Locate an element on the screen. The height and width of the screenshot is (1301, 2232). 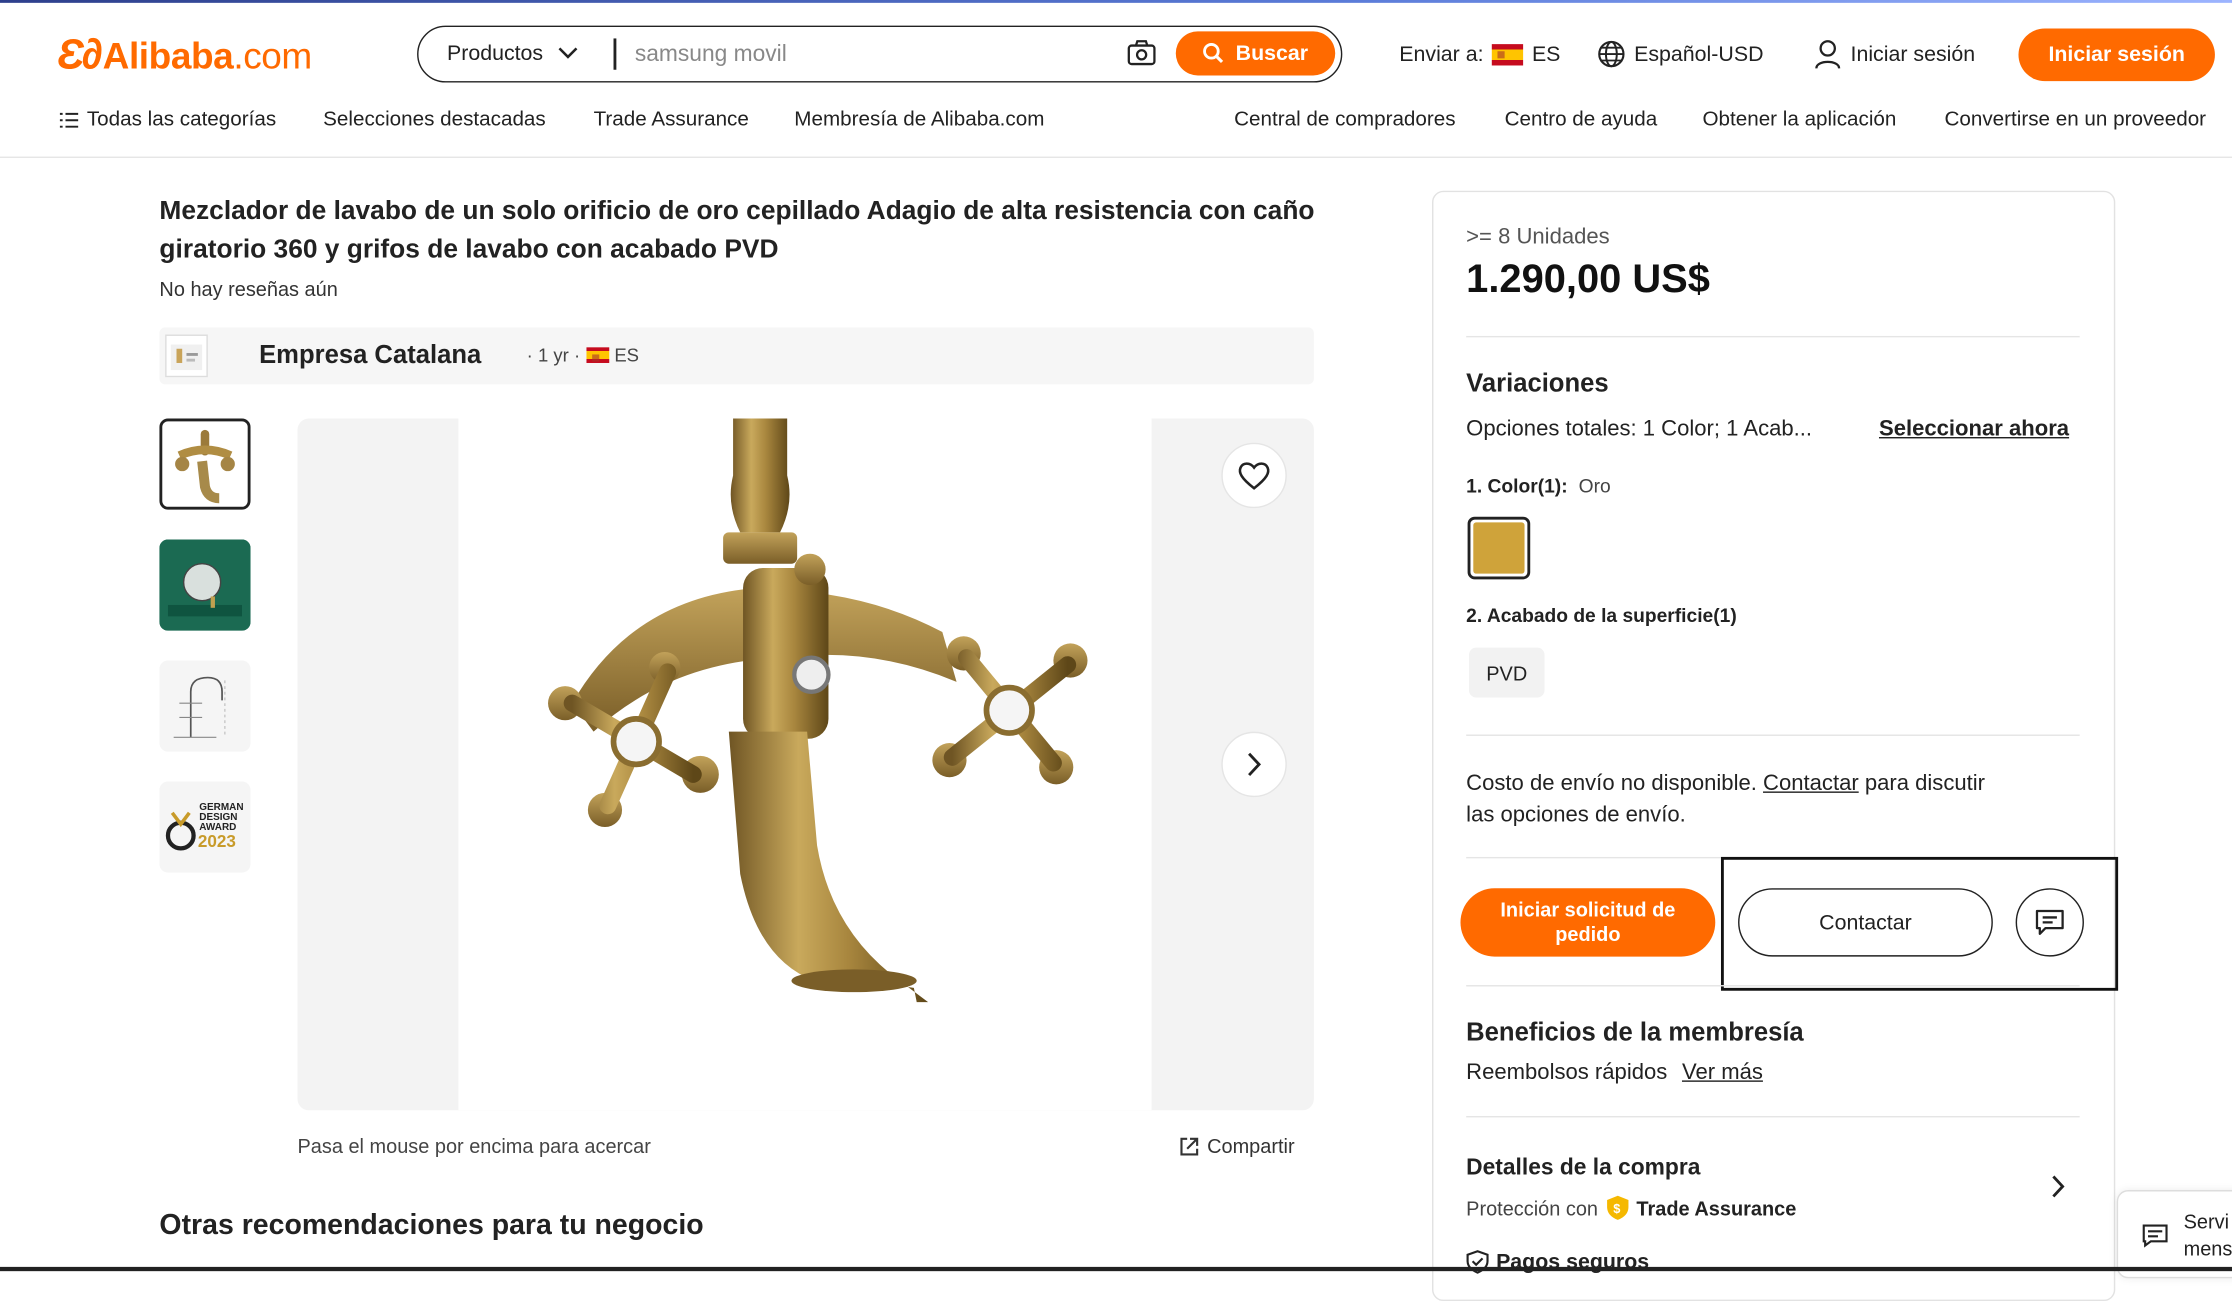
color-label: 1. Color(1): is located at coordinates (1517, 486).